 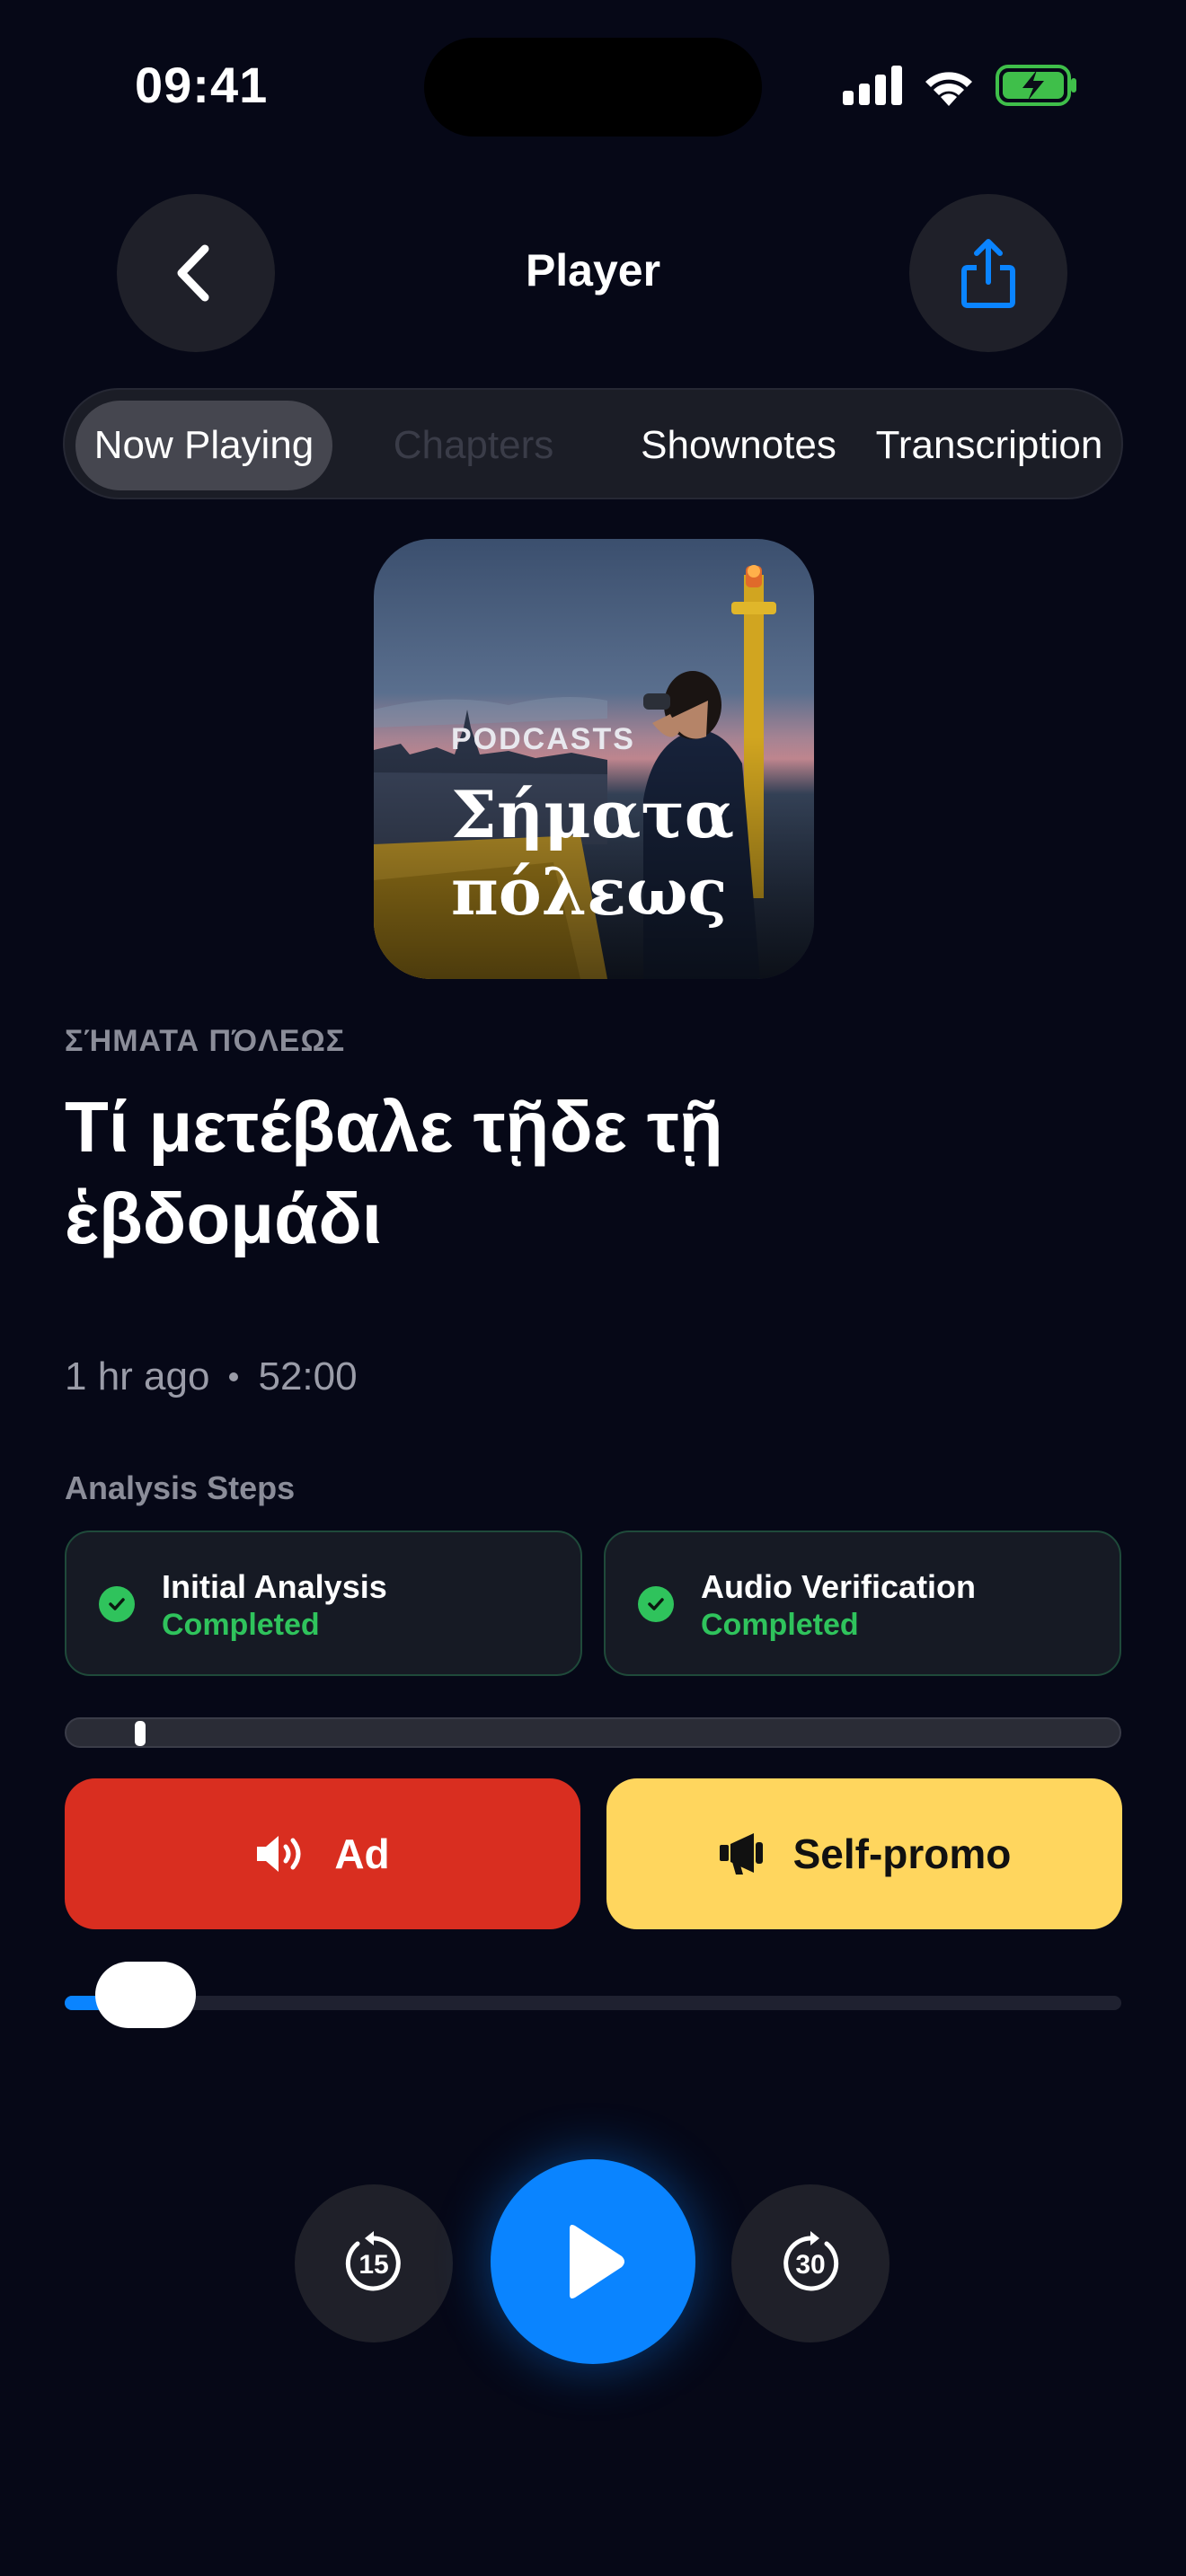 What do you see at coordinates (146, 1995) in the screenshot?
I see `scrubber-thumb` at bounding box center [146, 1995].